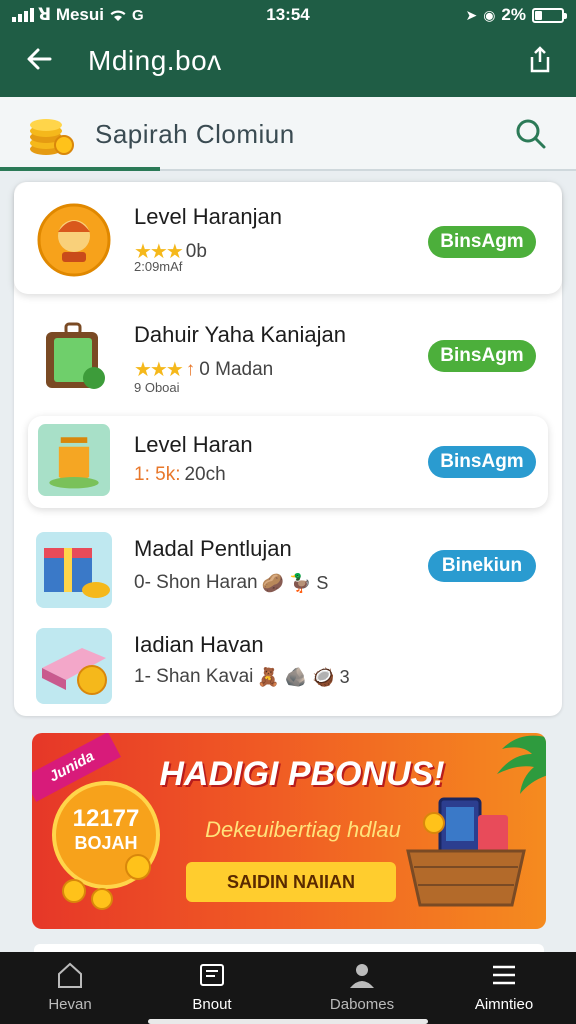 This screenshot has width=576, height=1024. I want to click on nav-item-home: Hevan, so click(70, 990).